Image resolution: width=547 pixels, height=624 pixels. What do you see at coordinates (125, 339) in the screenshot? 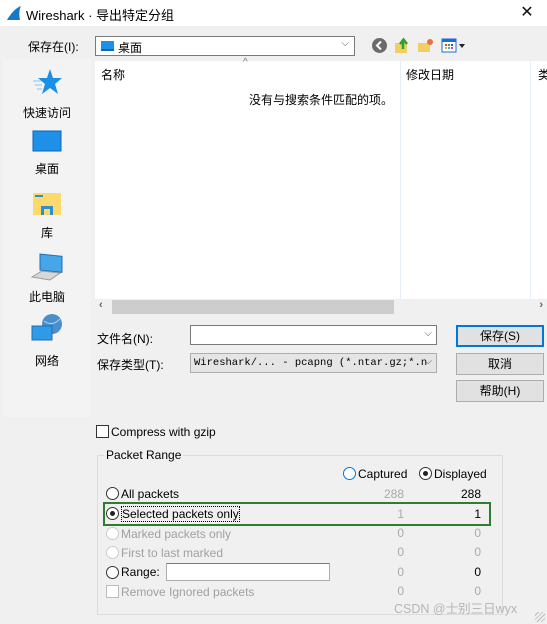
I see `filename-label: 文件名(N):` at bounding box center [125, 339].